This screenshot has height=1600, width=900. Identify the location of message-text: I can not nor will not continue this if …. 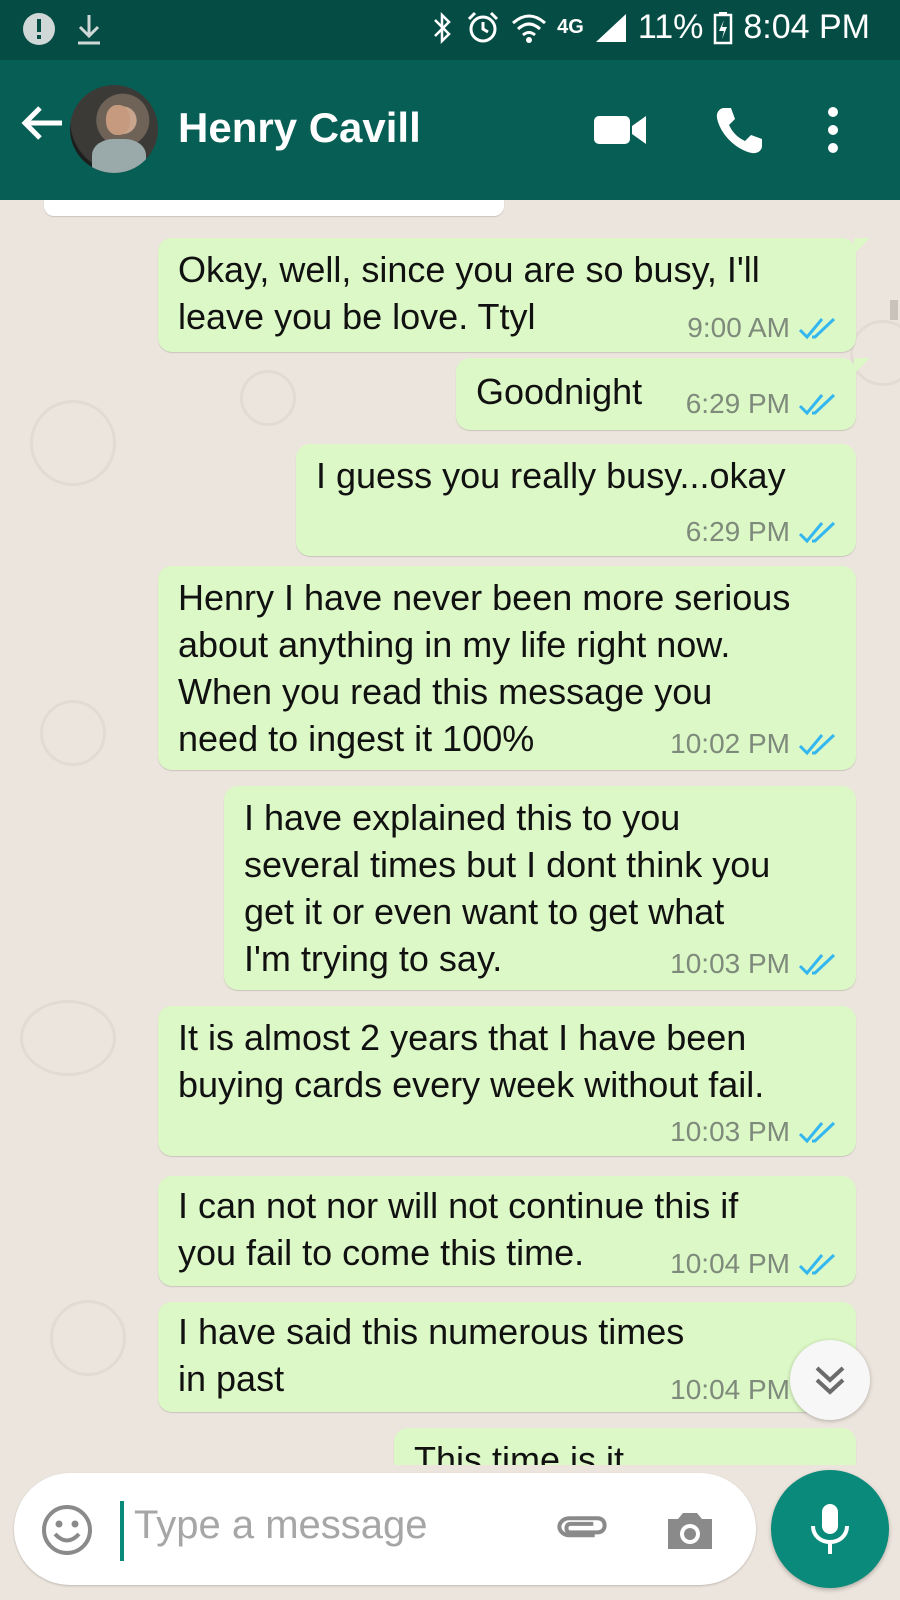
(458, 1229).